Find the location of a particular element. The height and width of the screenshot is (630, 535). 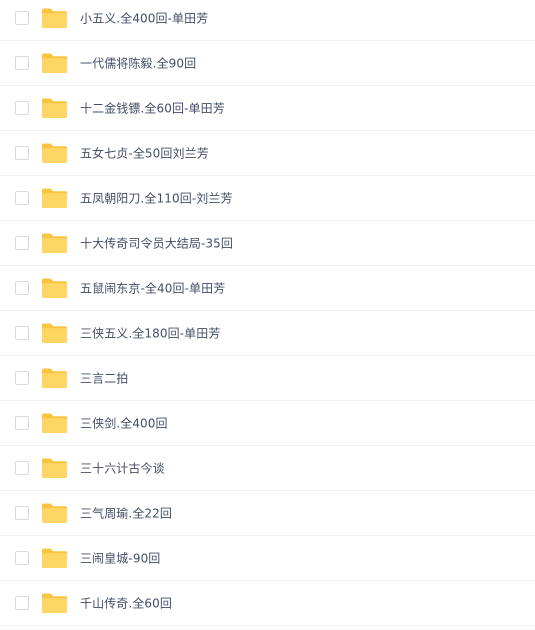

file-row: 五凤朝阳刀.全110回-刘兰芳 is located at coordinates (267, 198).